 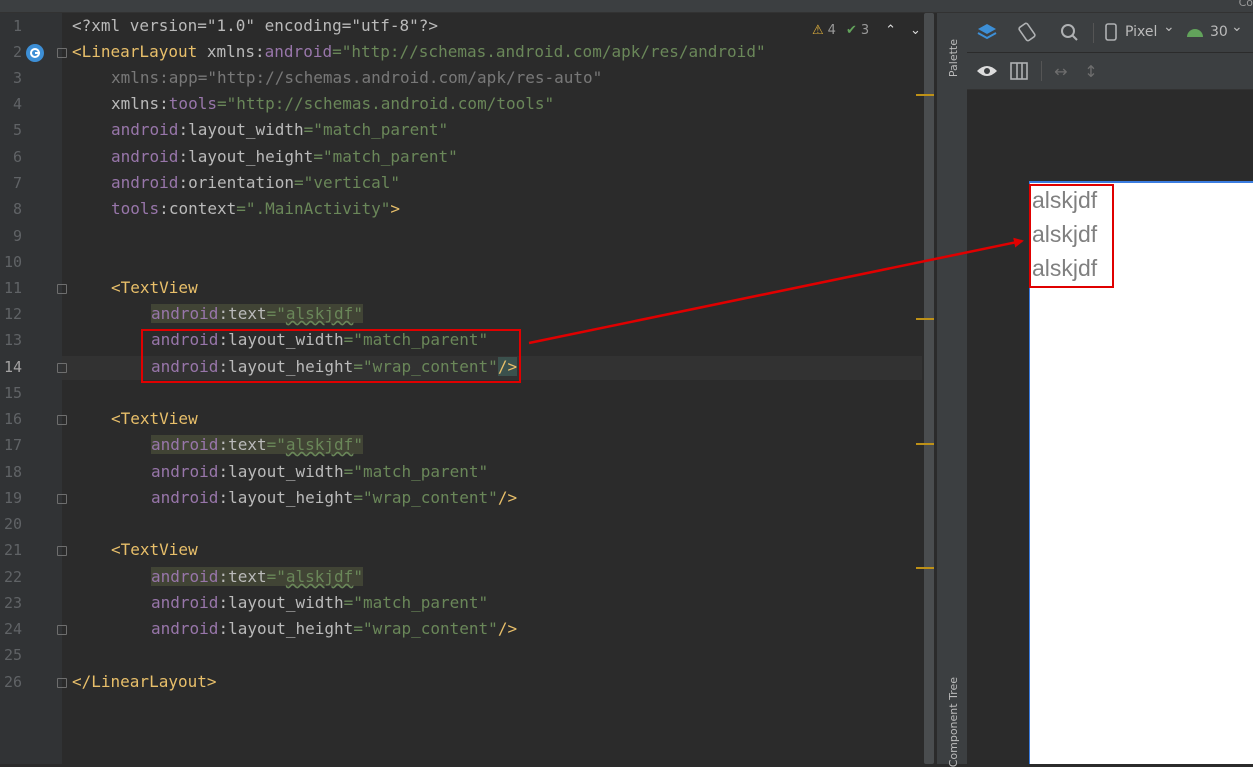 I want to click on annotation-arrow, so click(x=776, y=291).